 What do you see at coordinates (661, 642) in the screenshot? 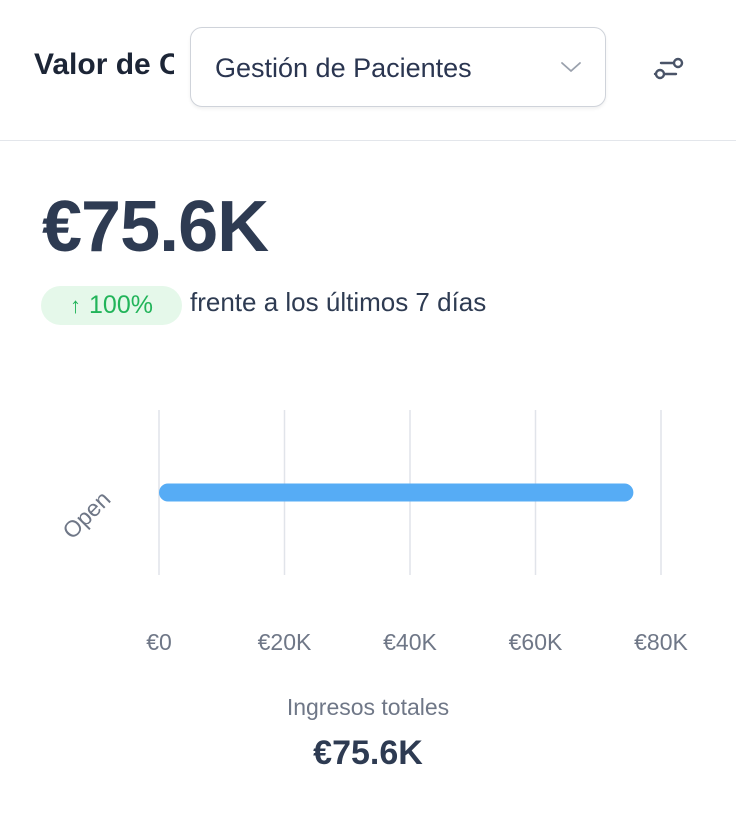
I see `x-tick-label: €80K` at bounding box center [661, 642].